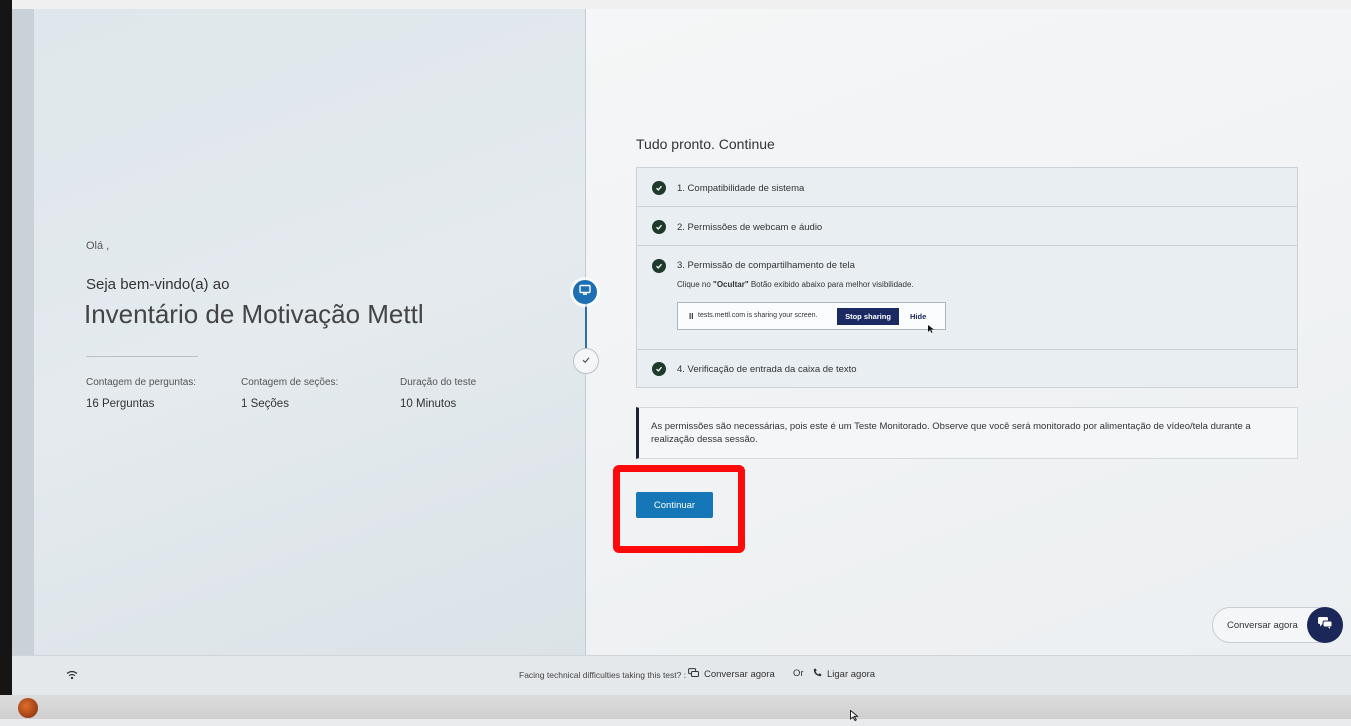 This screenshot has width=1351, height=726. I want to click on taskbar, so click(675, 707).